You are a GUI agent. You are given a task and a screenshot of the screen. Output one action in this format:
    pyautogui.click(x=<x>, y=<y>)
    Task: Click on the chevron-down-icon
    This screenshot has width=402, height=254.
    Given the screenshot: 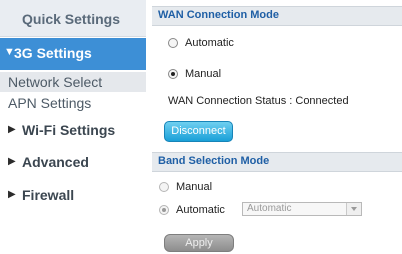 What is the action you would take?
    pyautogui.click(x=353, y=209)
    